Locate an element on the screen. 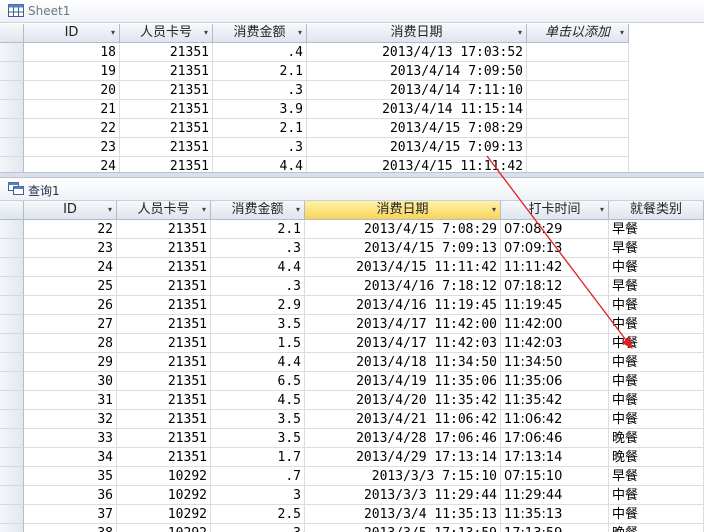  table-cell: 32 is located at coordinates (70, 419).